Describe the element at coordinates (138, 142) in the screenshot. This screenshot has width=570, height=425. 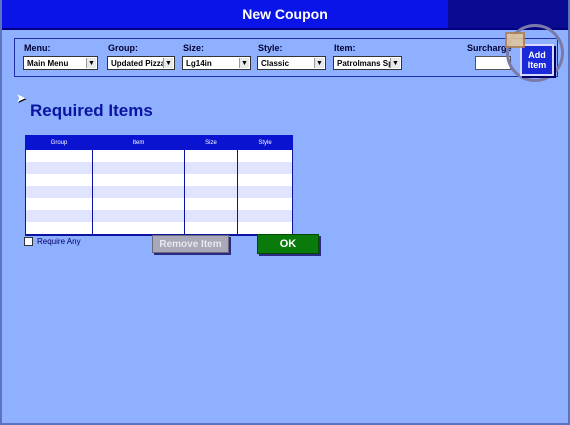
I see `column-header-item: Item` at that location.